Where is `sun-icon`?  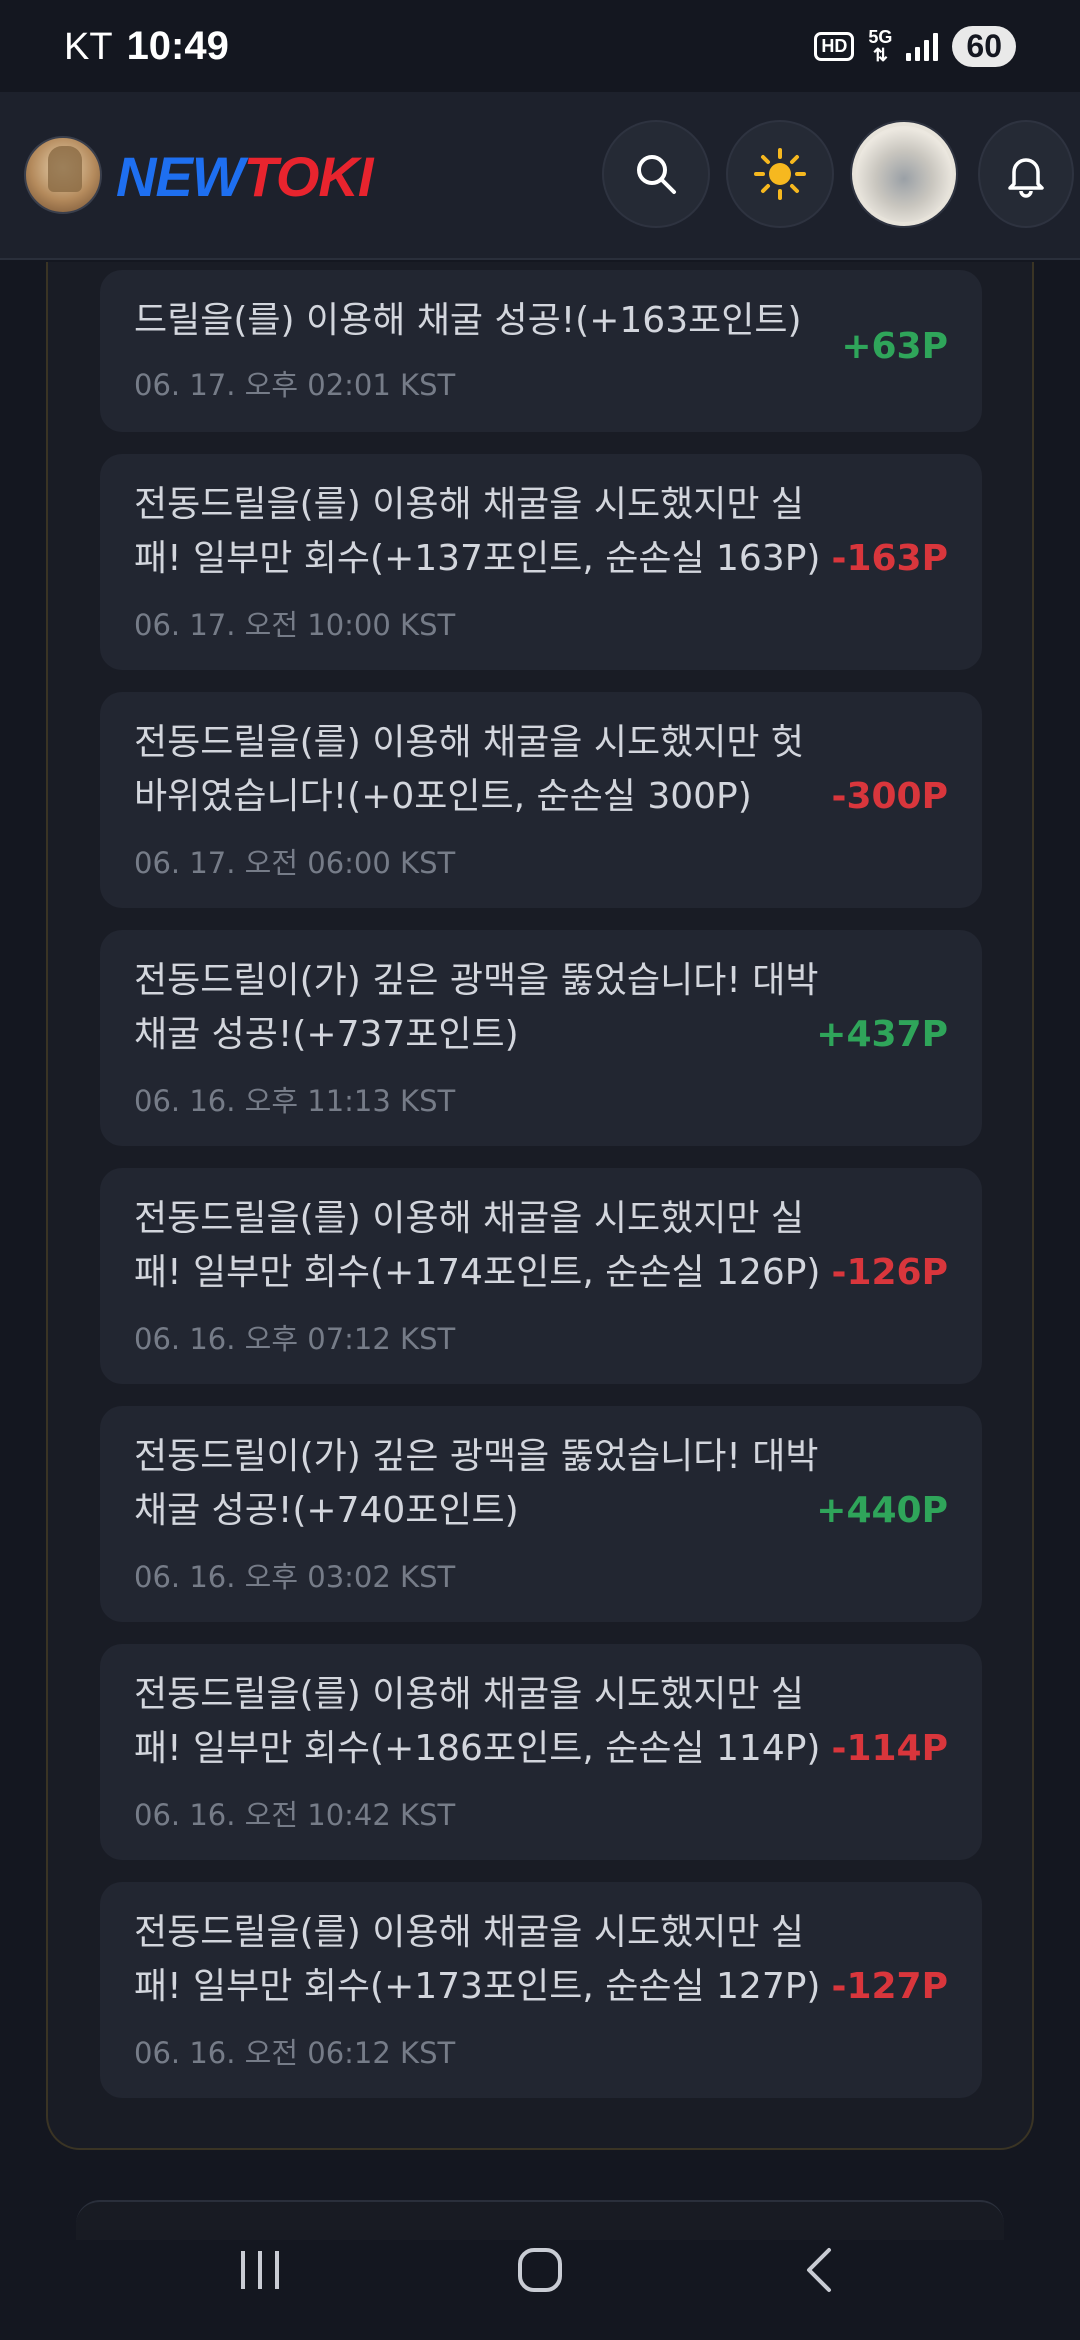 sun-icon is located at coordinates (780, 174).